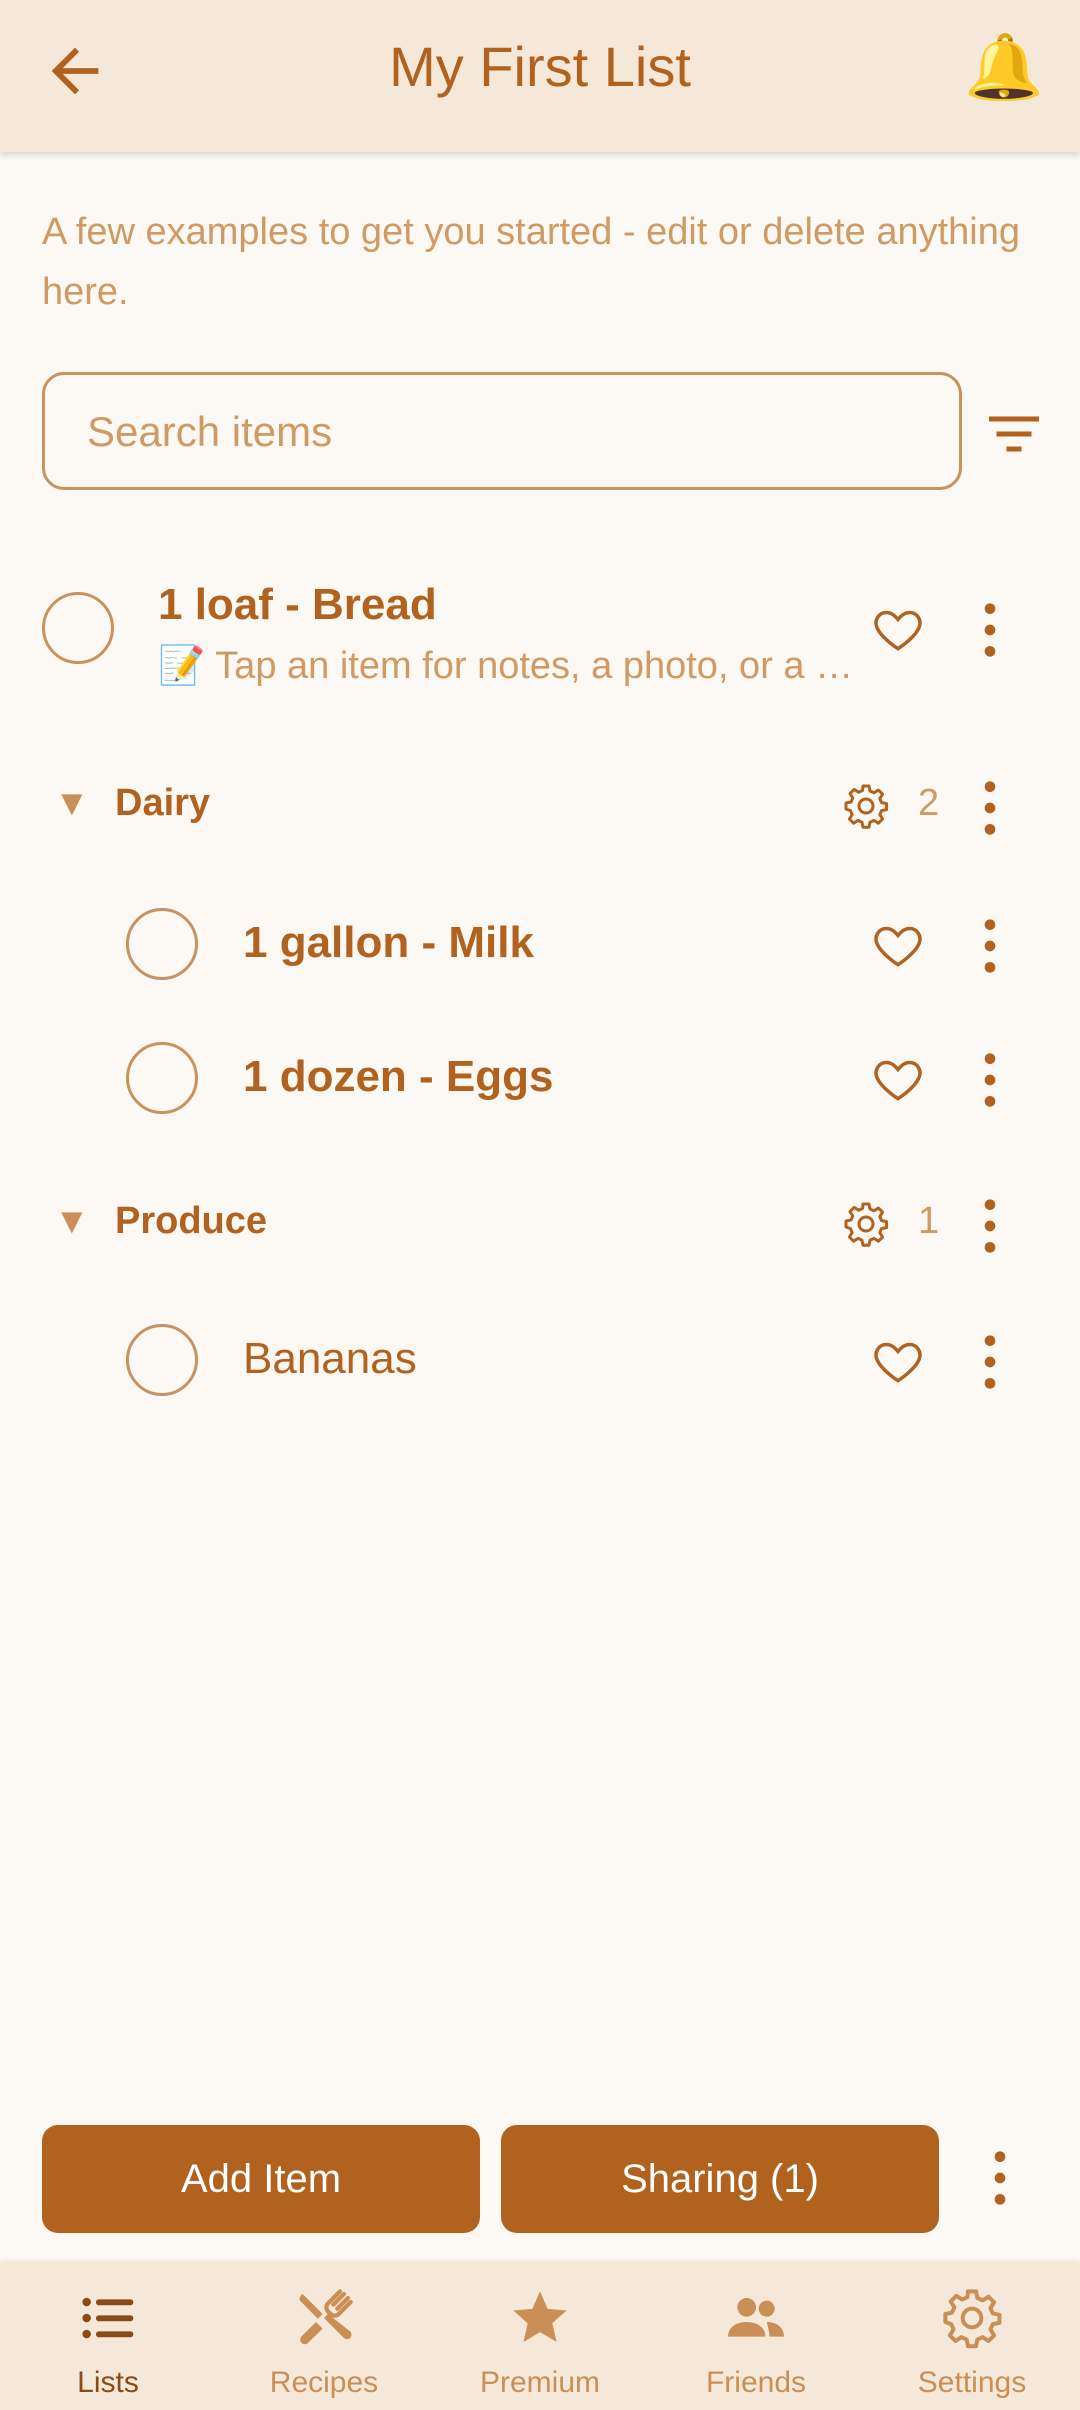 The image size is (1080, 2410). What do you see at coordinates (540, 806) in the screenshot?
I see `category-header-dairy: ▼ Dairy 2` at bounding box center [540, 806].